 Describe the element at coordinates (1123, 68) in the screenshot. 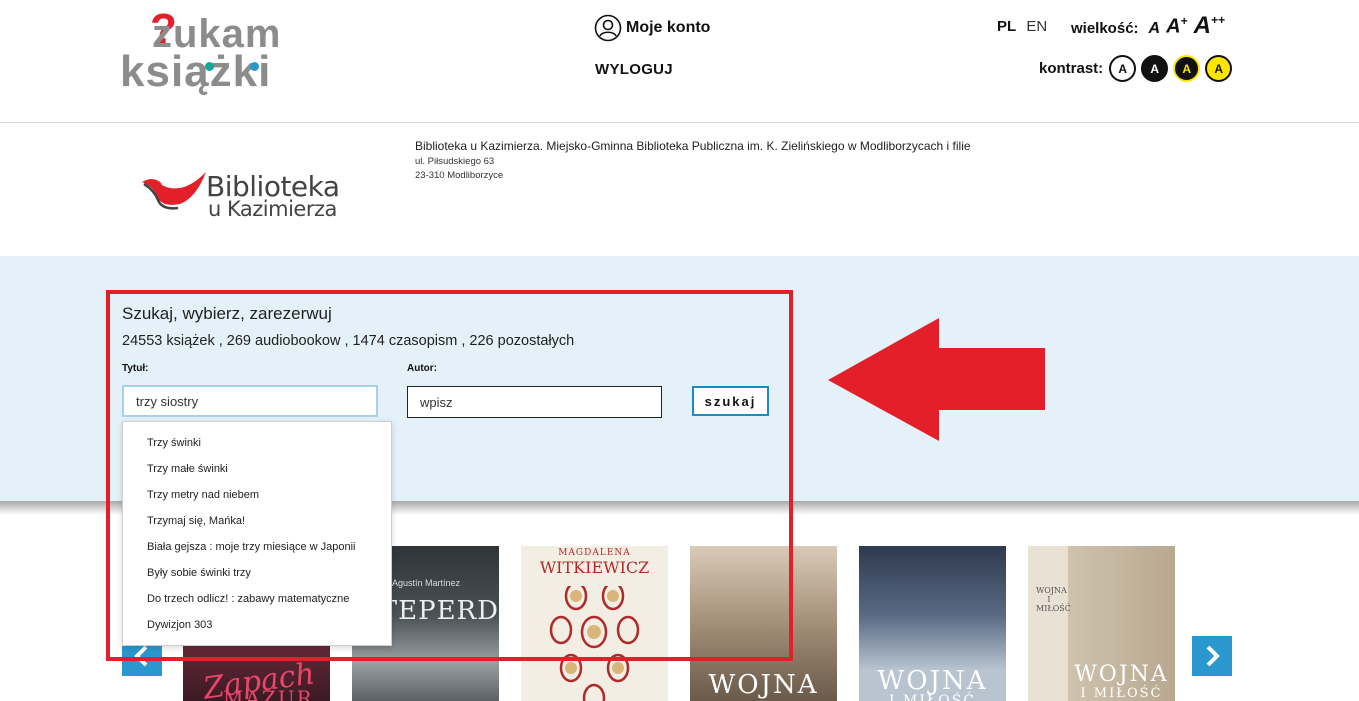

I see `contrast-white-button: A` at that location.